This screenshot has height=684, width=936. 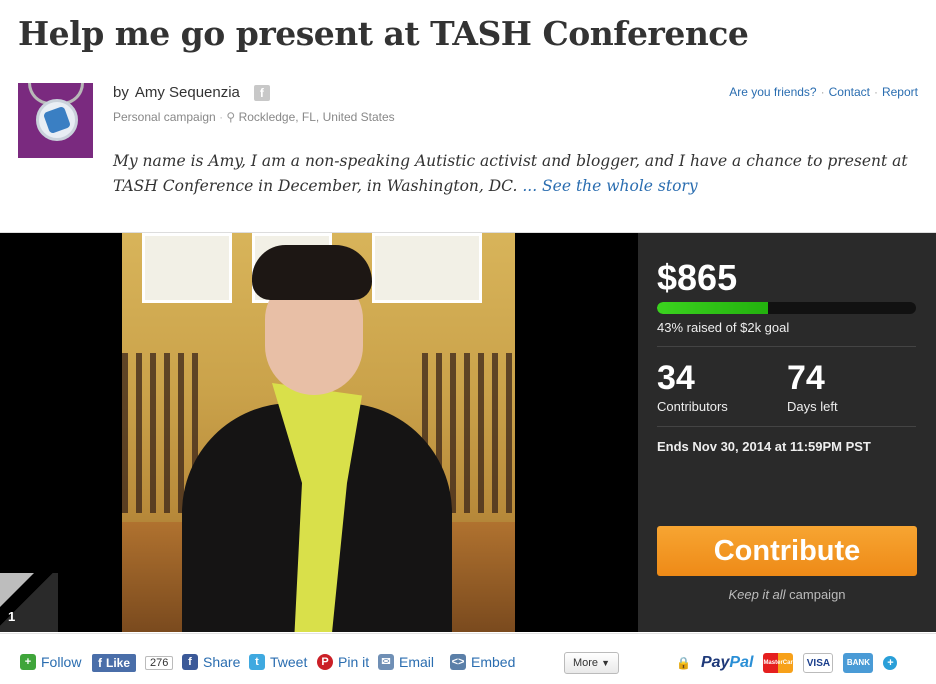 I want to click on paypal-logo: PayPal, so click(x=727, y=662).